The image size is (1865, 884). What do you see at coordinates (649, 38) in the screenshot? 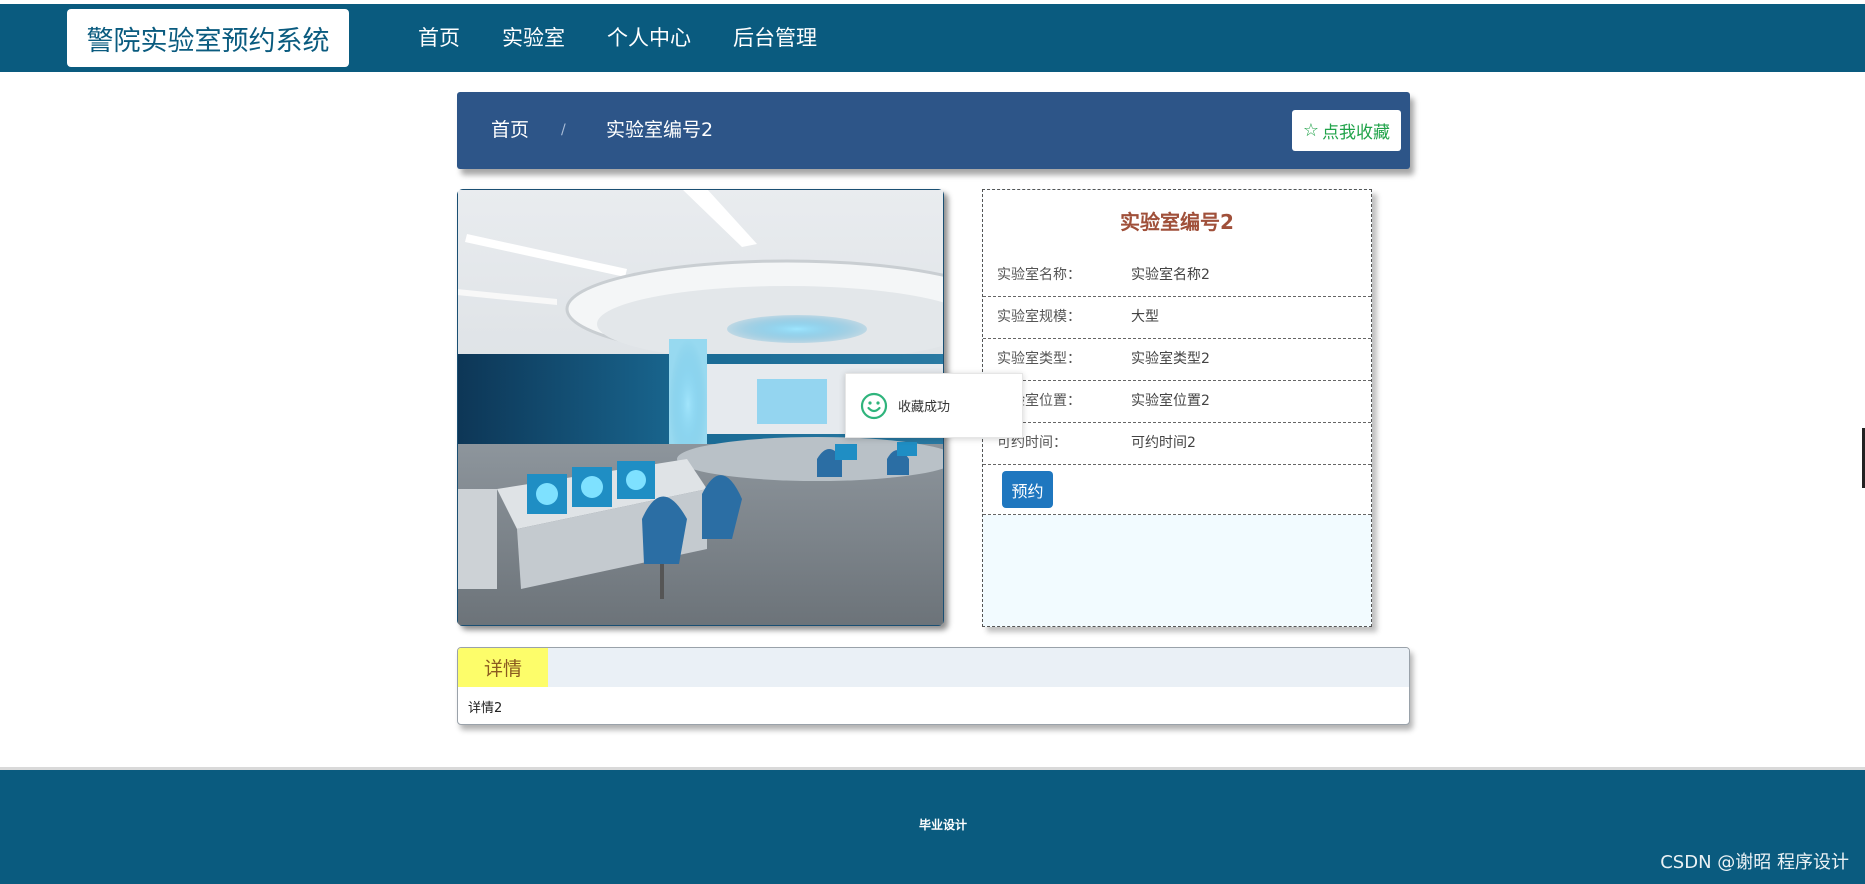
I see `nav-profile: 个人中心` at bounding box center [649, 38].